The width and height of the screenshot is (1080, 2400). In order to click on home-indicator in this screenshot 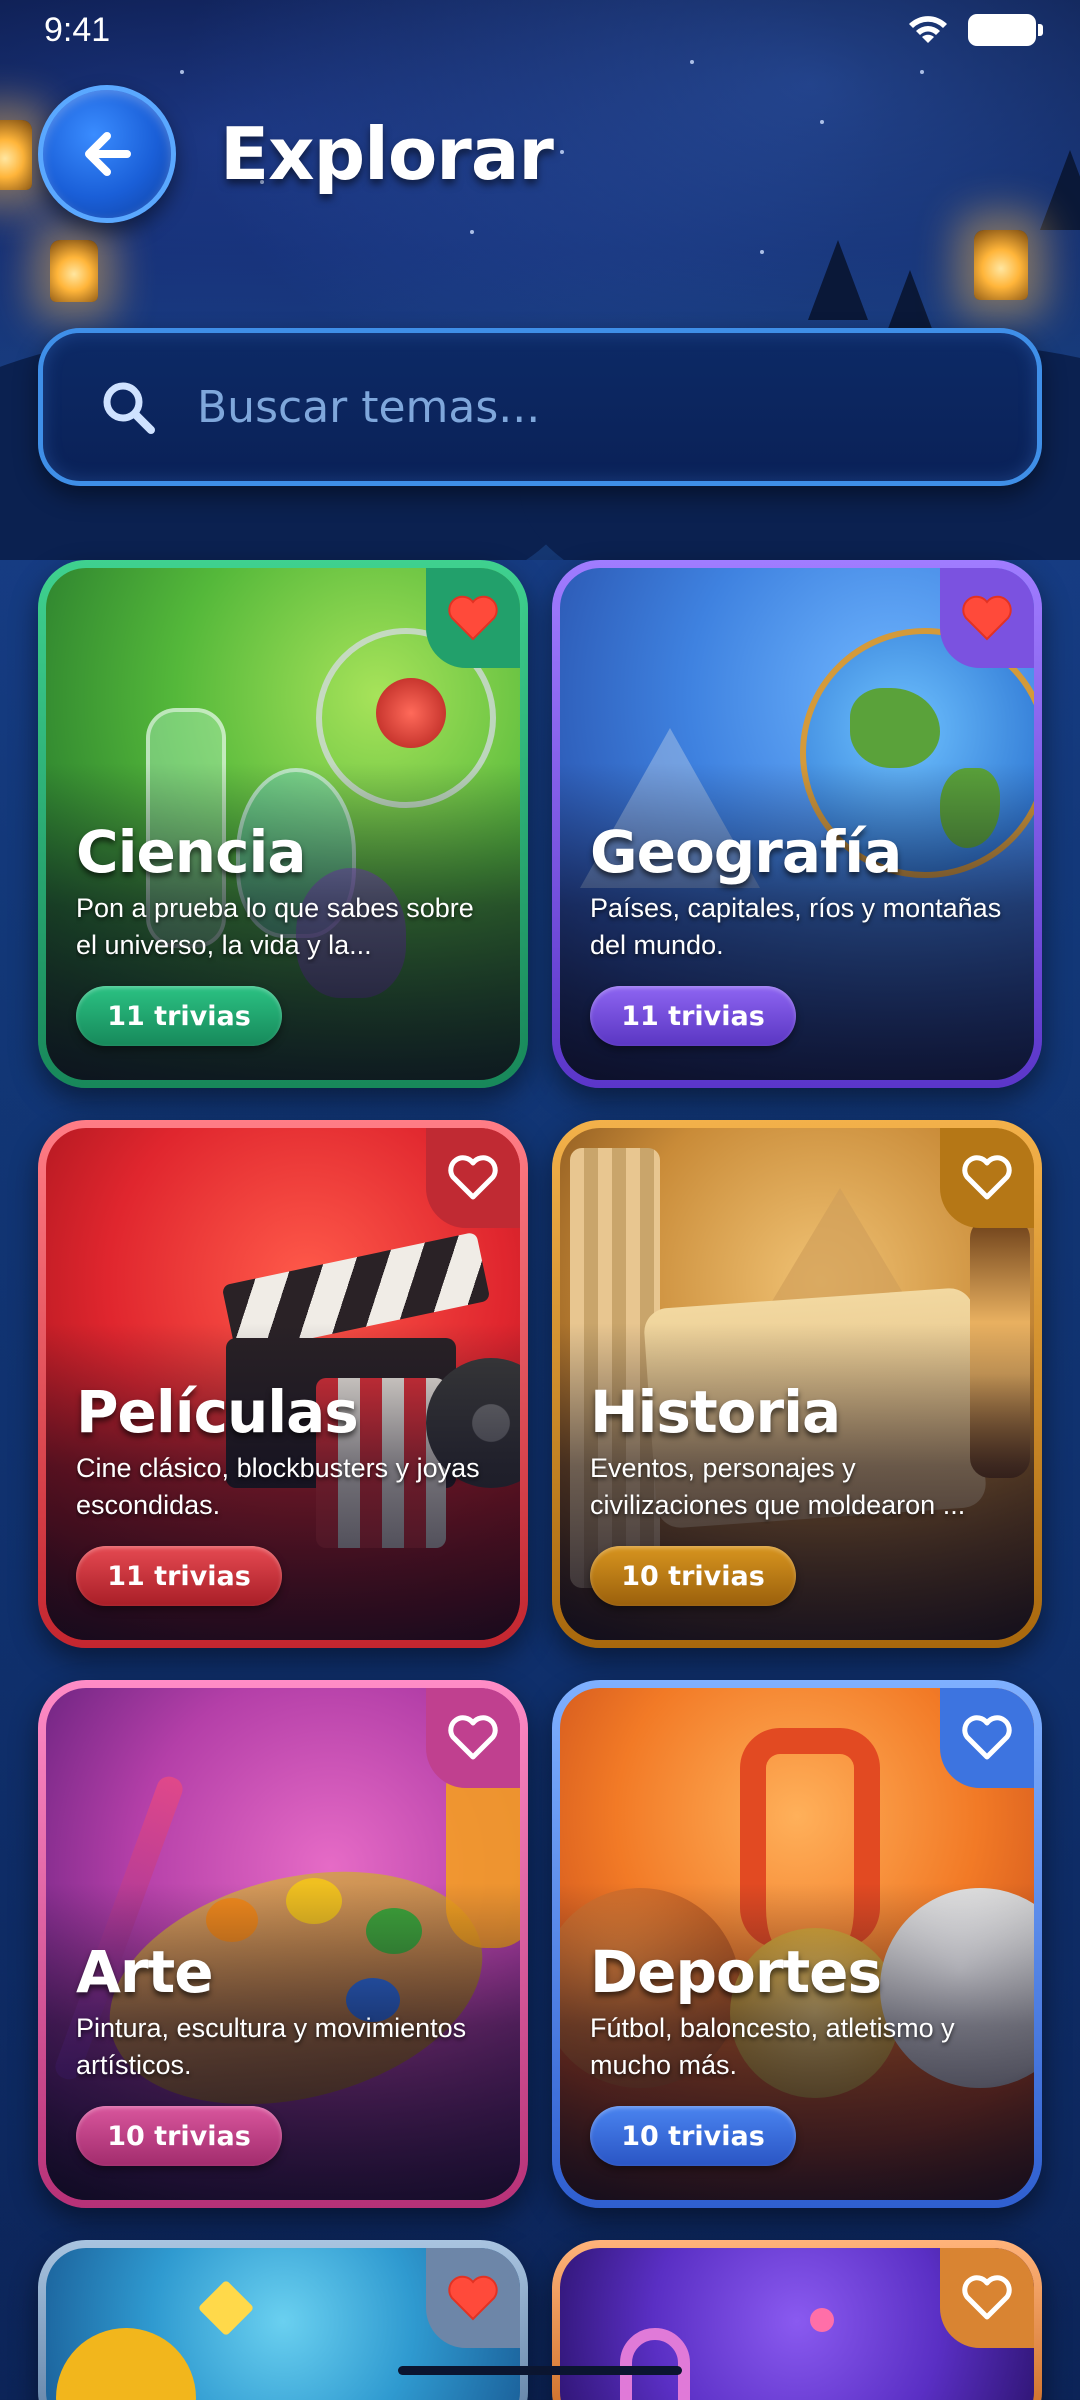, I will do `click(540, 2370)`.